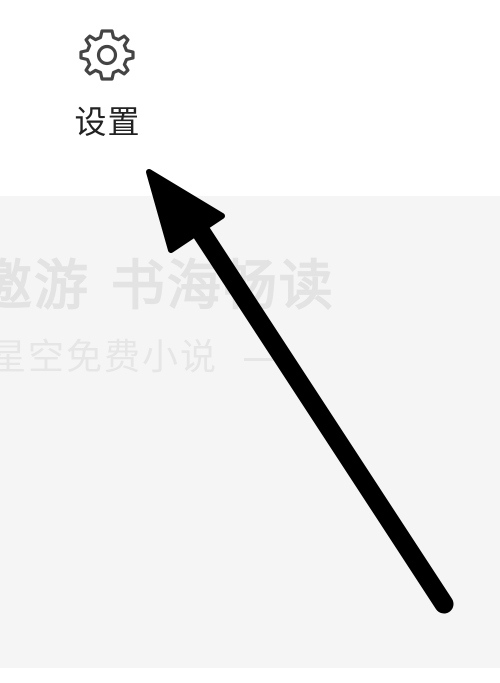  I want to click on banner-title: 邀游 书海畅读, so click(167, 285).